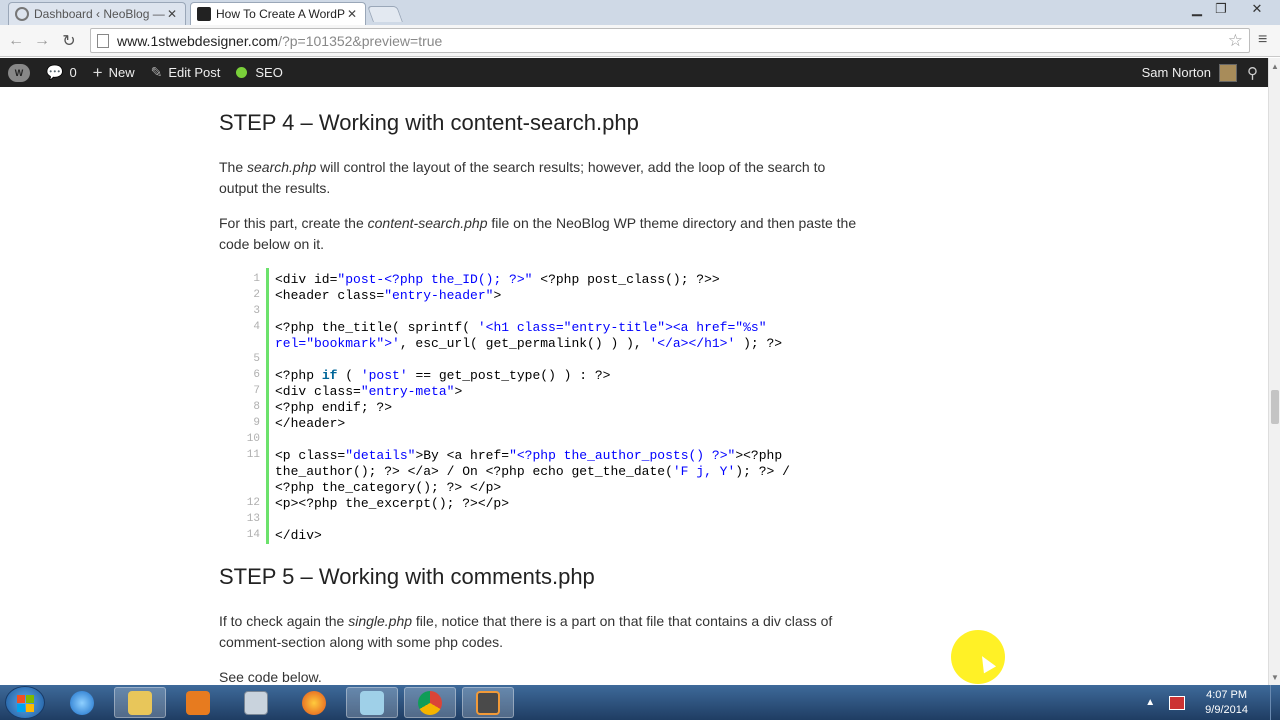 This screenshot has height=720, width=1280. Describe the element at coordinates (121, 72) in the screenshot. I see `new-label: New` at that location.